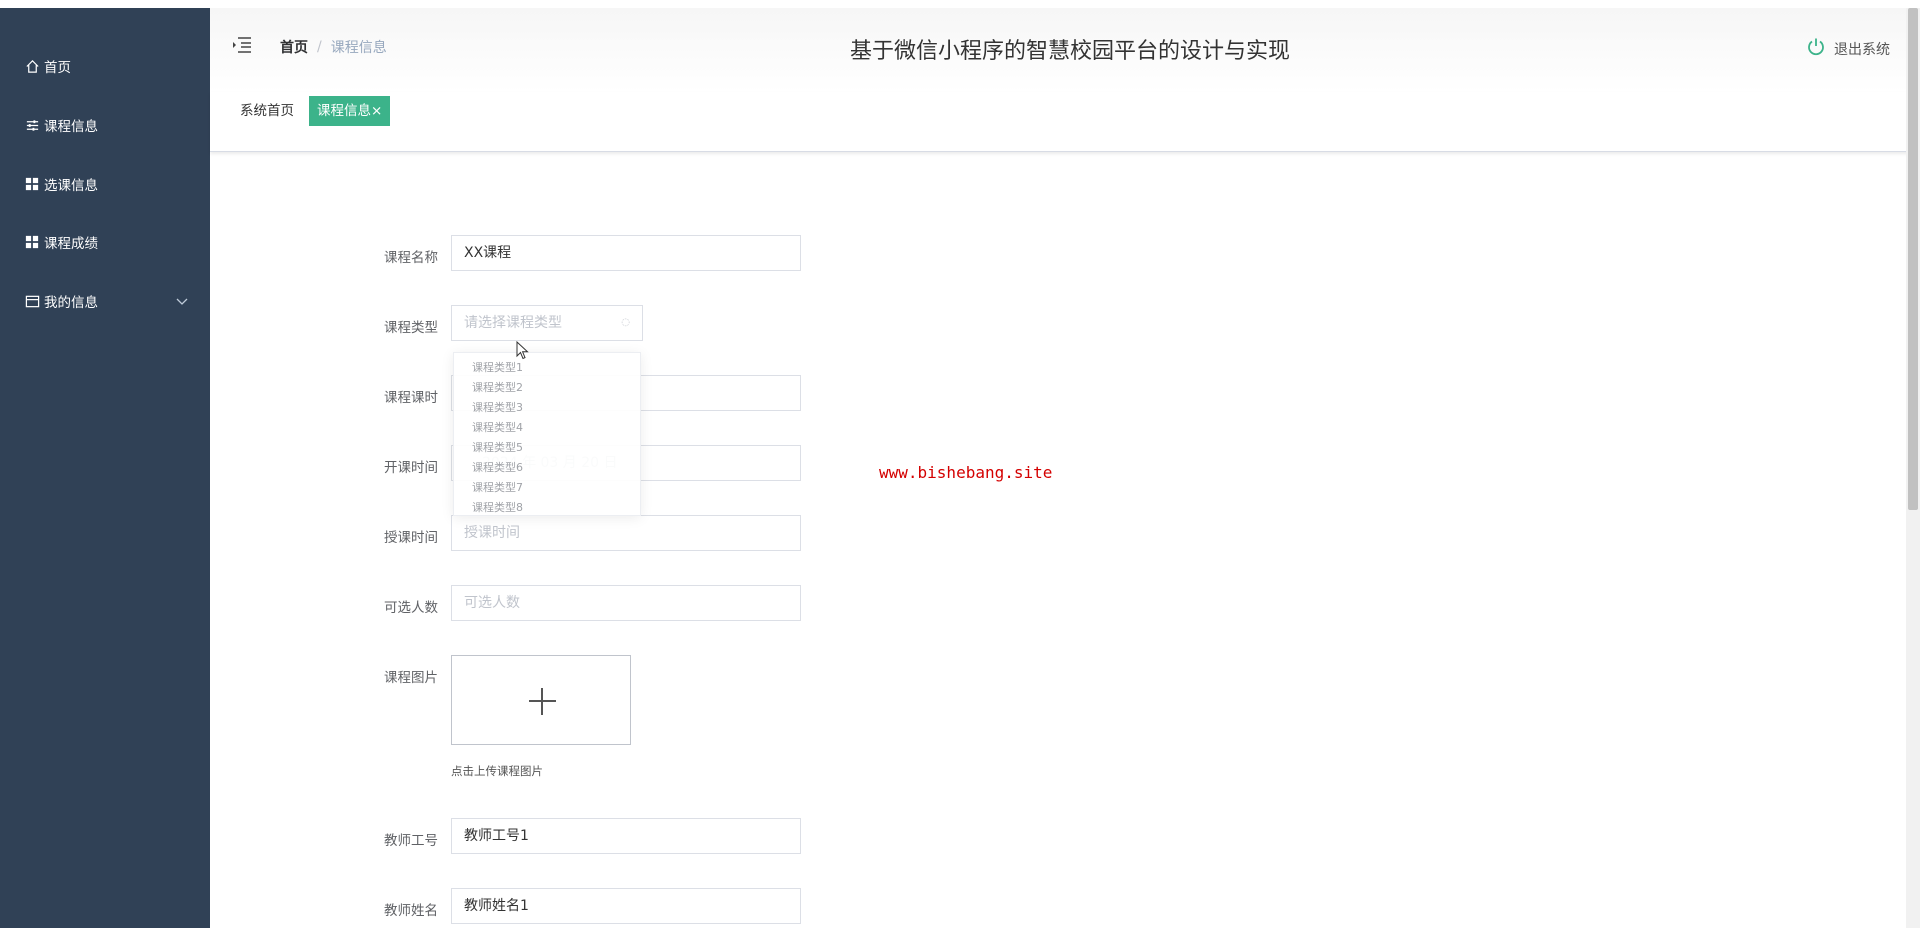 Image resolution: width=1920 pixels, height=928 pixels. I want to click on dropdown-option: 课程类型3, so click(497, 407).